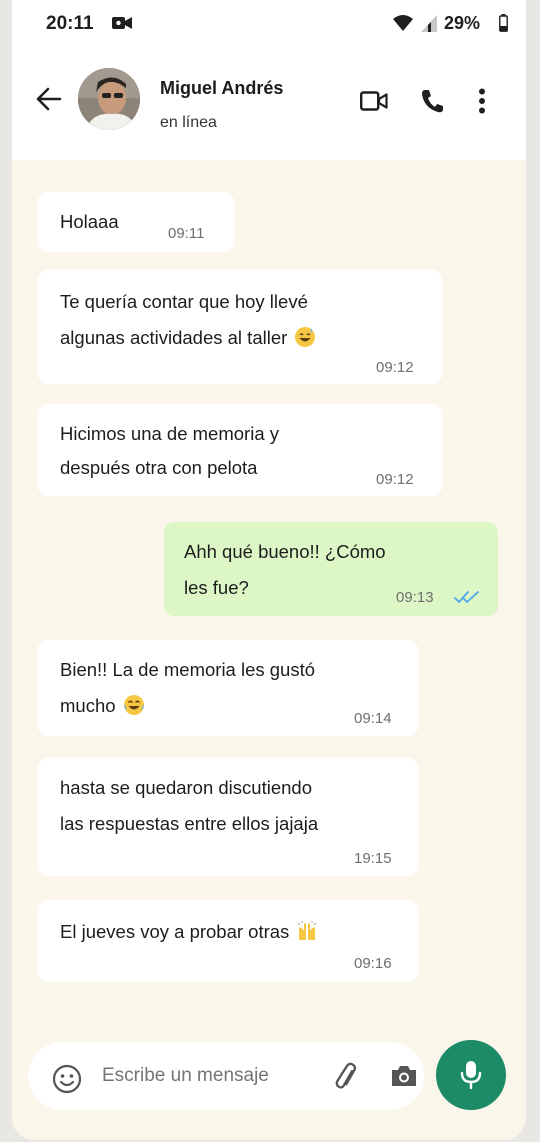 This screenshot has width=540, height=1142. What do you see at coordinates (429, 23) in the screenshot?
I see `signal-icon` at bounding box center [429, 23].